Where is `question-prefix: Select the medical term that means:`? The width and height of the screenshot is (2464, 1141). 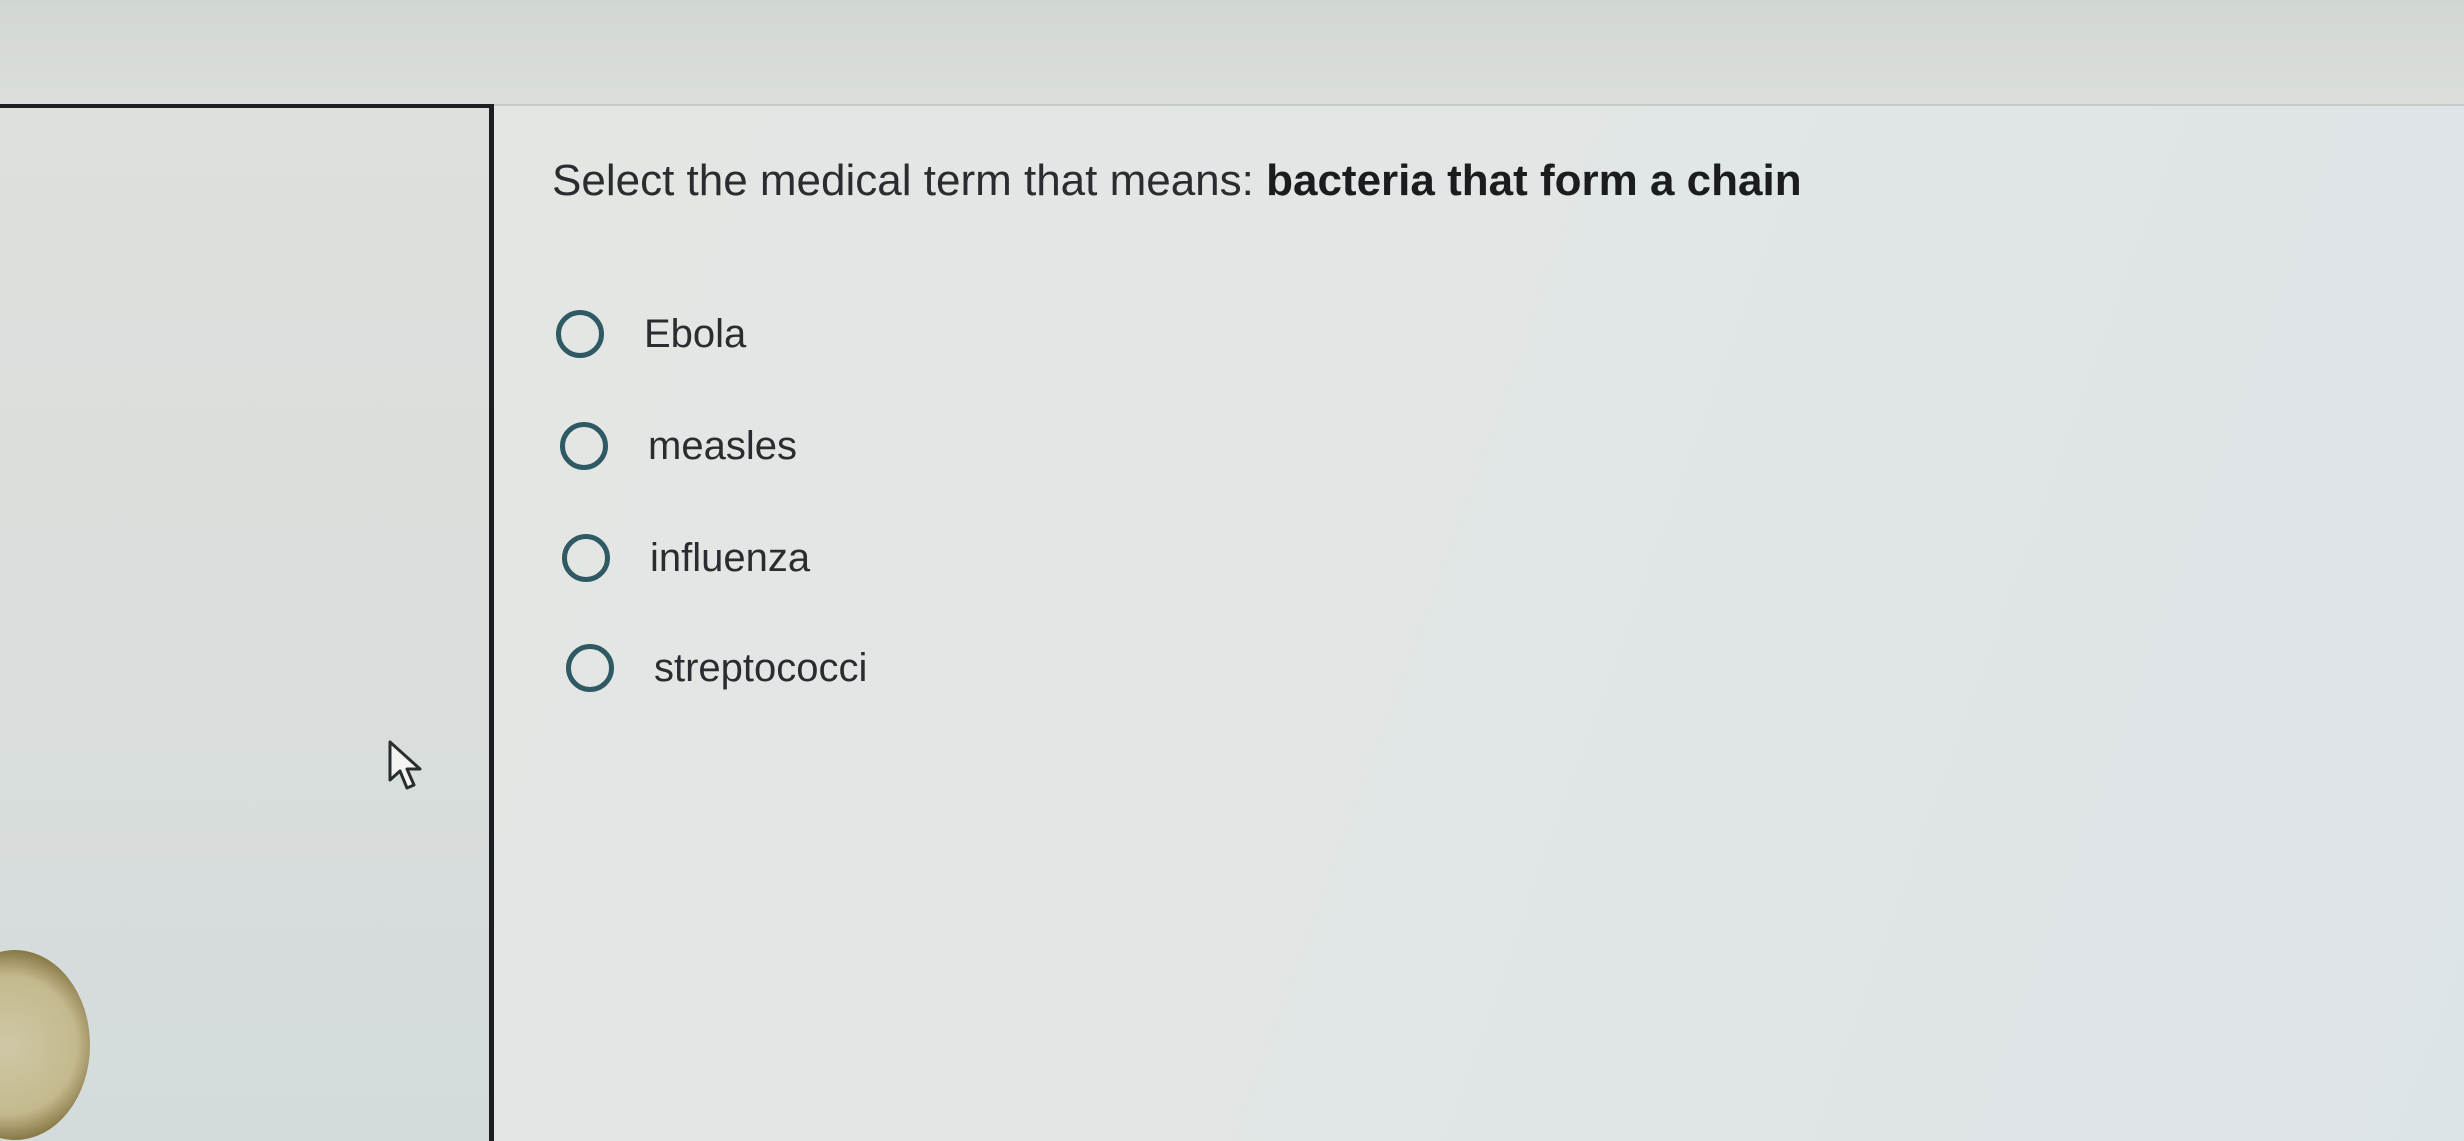
question-prefix: Select the medical term that means: is located at coordinates (909, 180).